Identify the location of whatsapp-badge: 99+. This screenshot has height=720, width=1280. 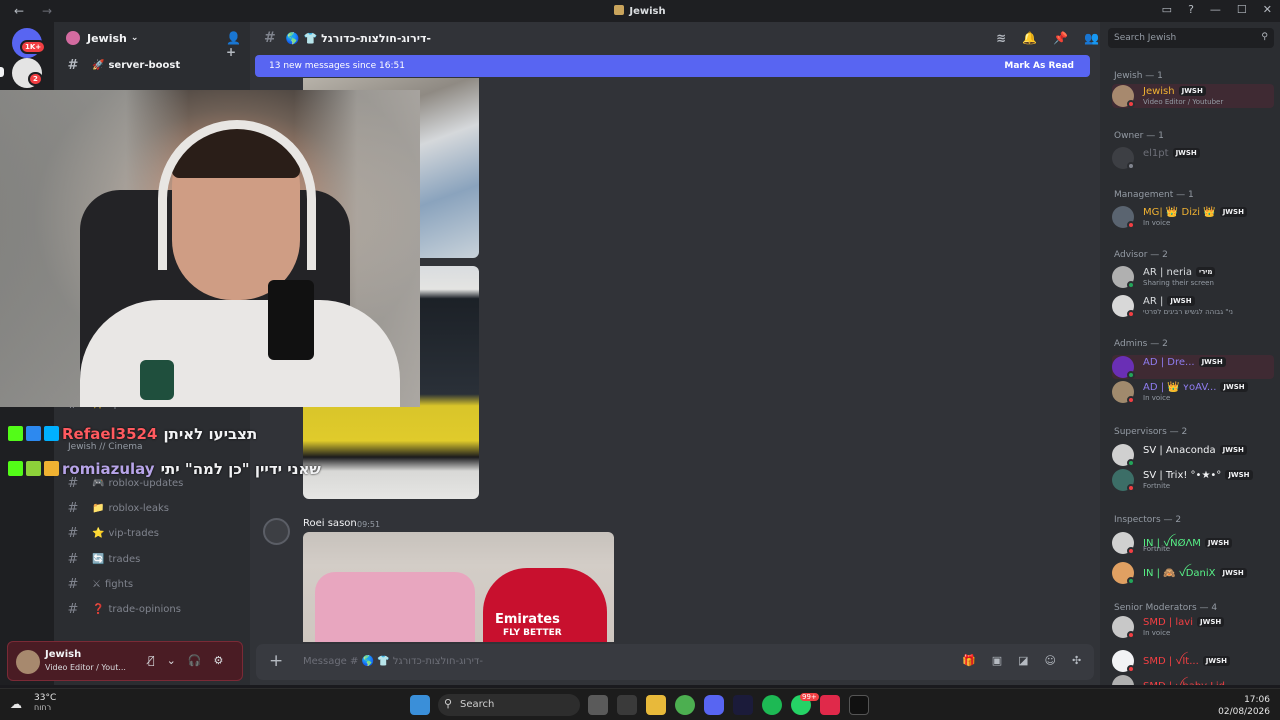
(809, 697).